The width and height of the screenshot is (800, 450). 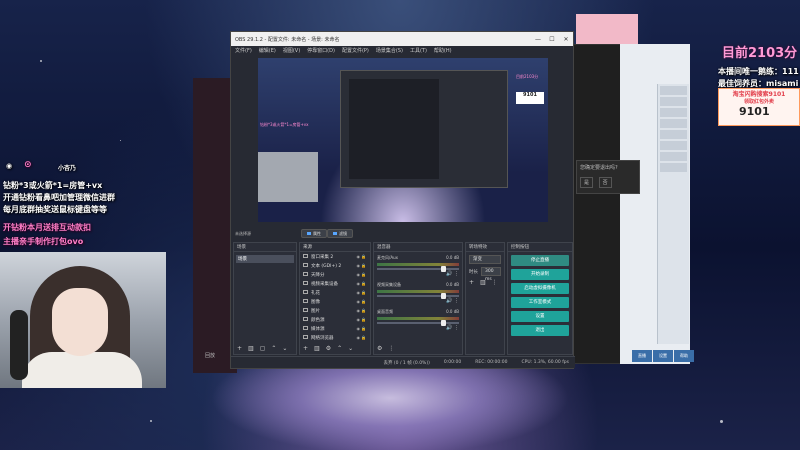 I want to click on square-icon: ▢, so click(x=263, y=348).